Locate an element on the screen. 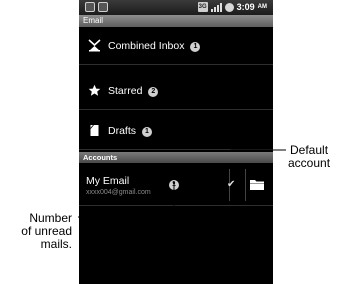  default-account-callout: Default account is located at coordinates (309, 157).